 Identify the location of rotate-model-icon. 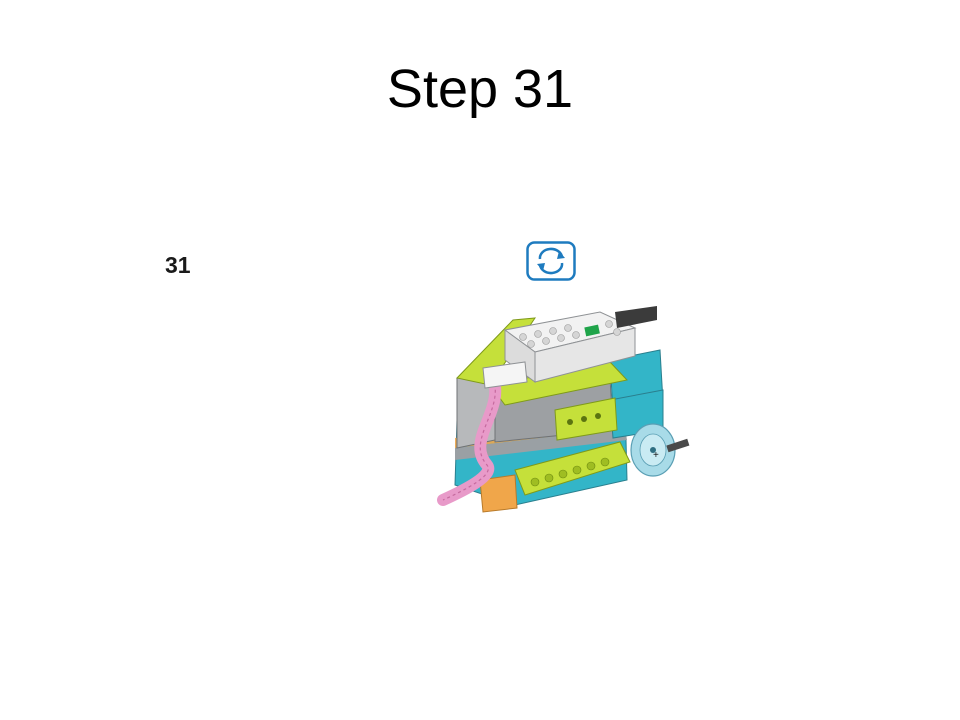
(551, 261).